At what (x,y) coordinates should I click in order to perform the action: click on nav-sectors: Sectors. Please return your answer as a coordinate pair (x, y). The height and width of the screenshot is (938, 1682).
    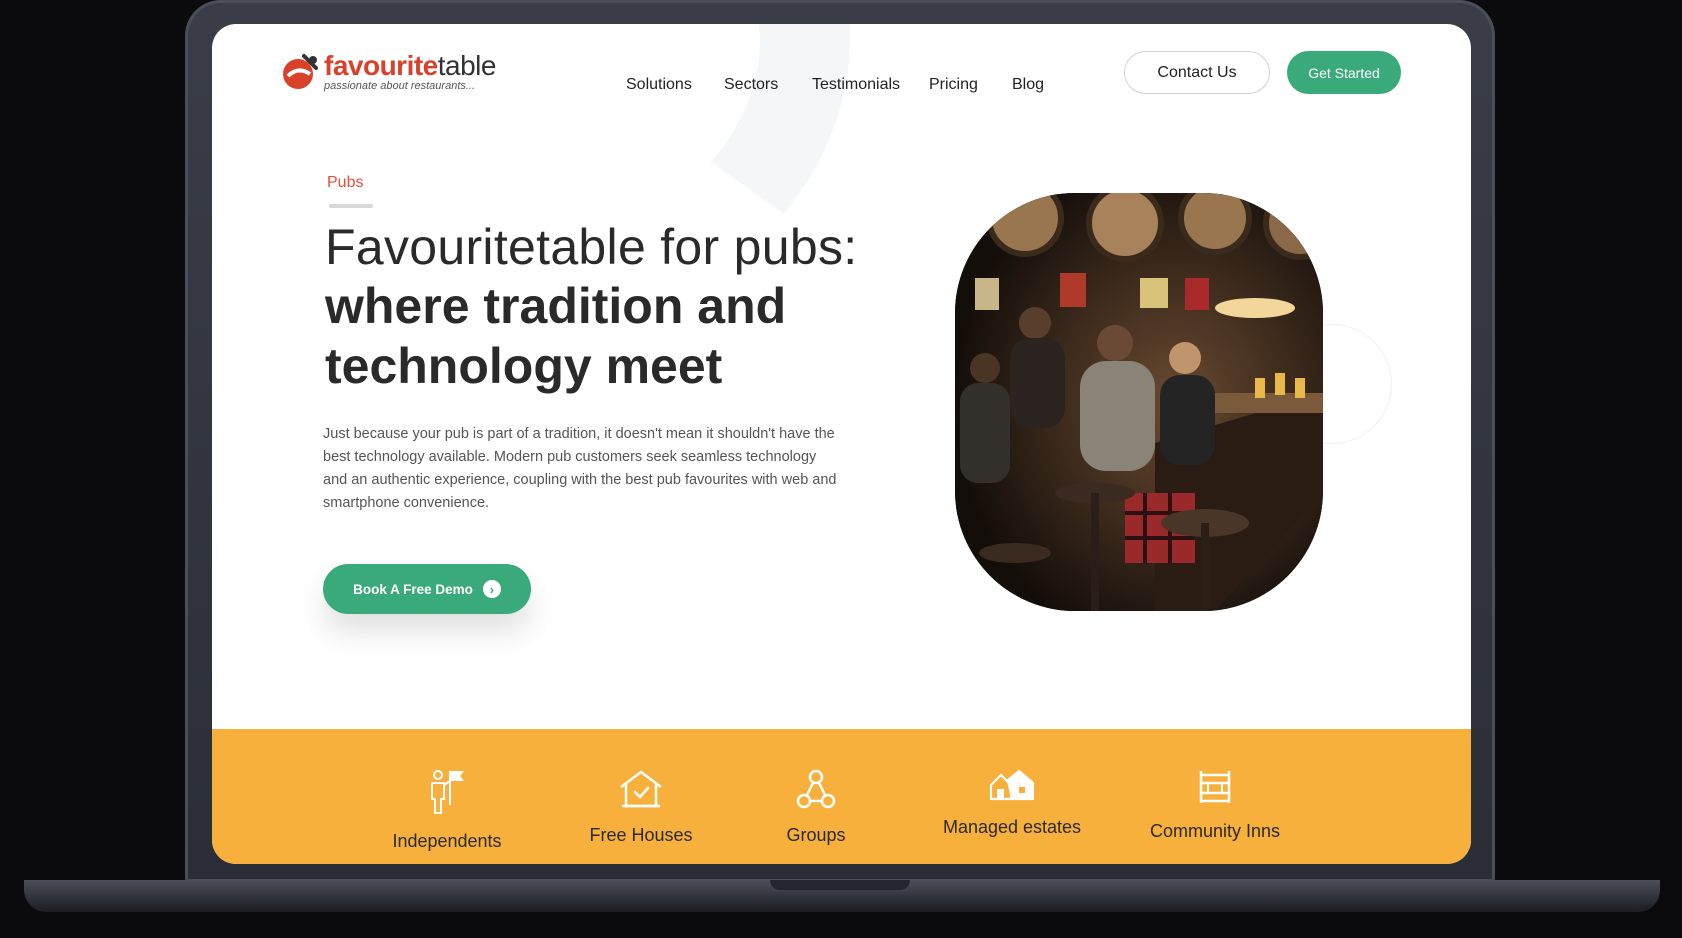
    Looking at the image, I should click on (751, 85).